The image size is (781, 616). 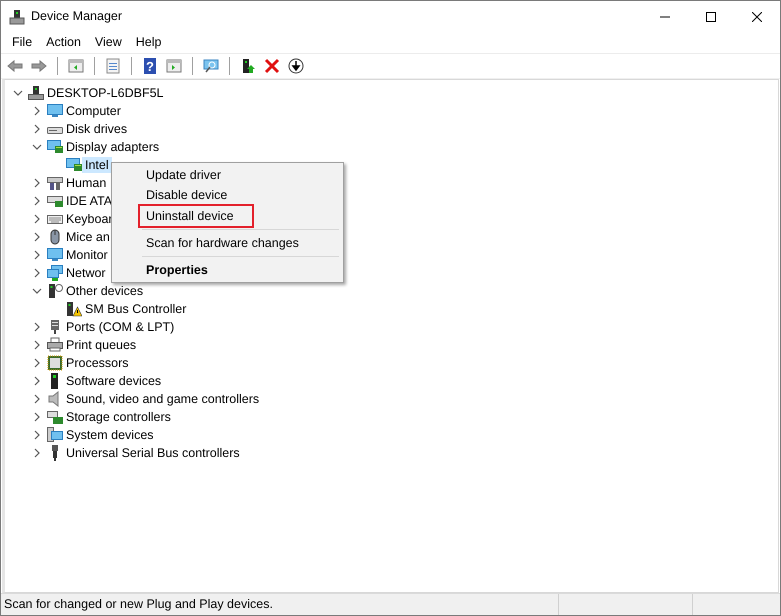 What do you see at coordinates (227, 270) in the screenshot?
I see `menu-item: Properties` at bounding box center [227, 270].